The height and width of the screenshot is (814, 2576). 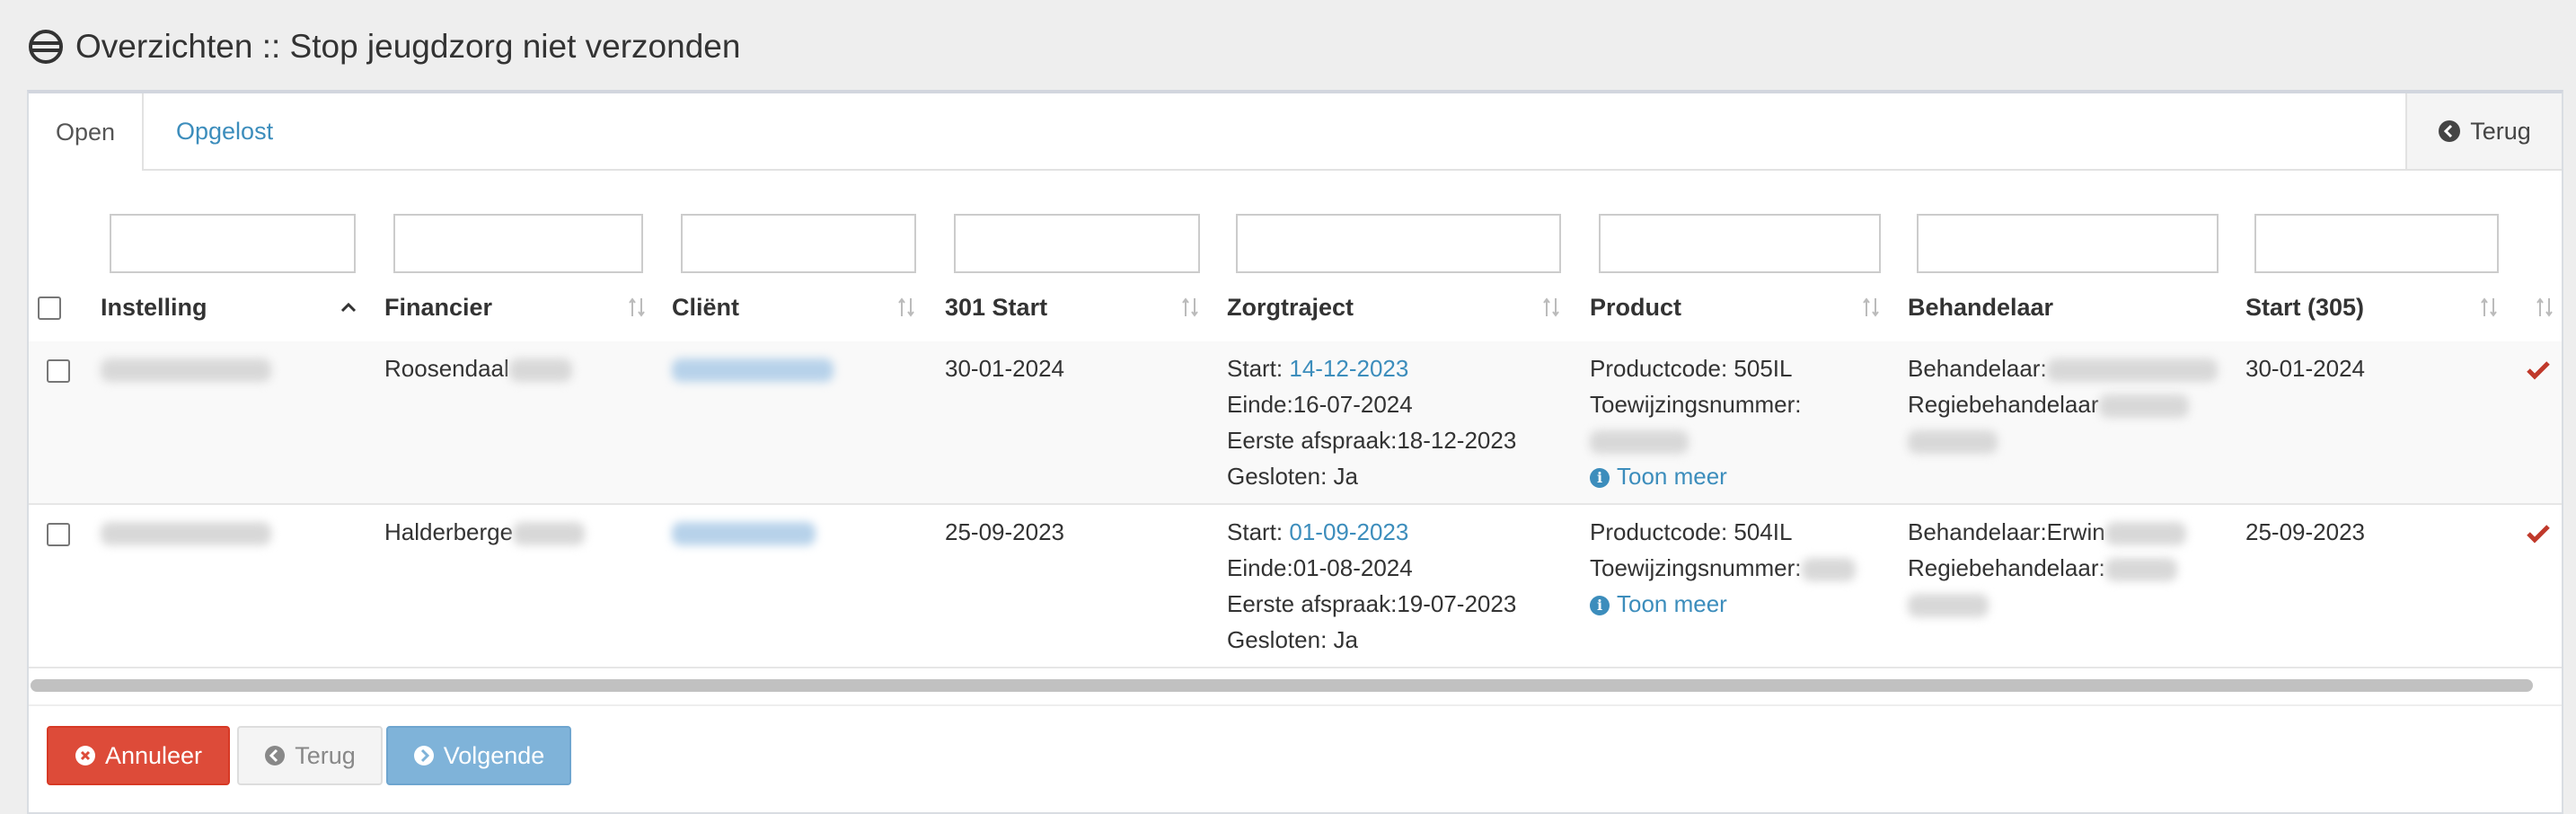 I want to click on zorgtraject-start-link: 01-09-2023, so click(x=1348, y=531).